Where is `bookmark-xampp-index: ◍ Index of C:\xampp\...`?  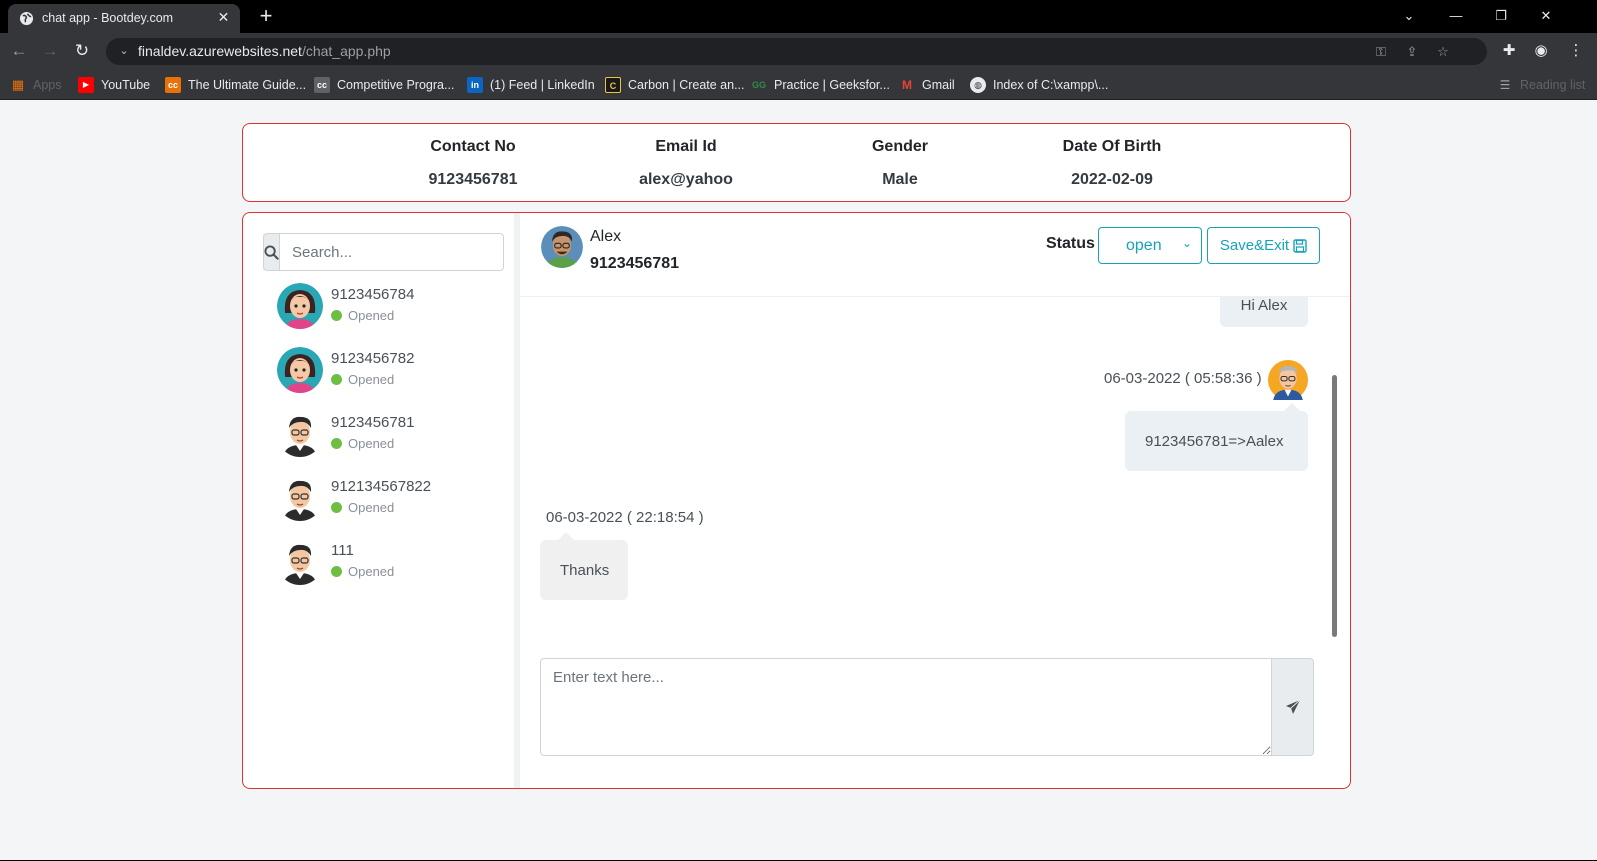 bookmark-xampp-index: ◍ Index of C:\xampp\... is located at coordinates (1039, 84).